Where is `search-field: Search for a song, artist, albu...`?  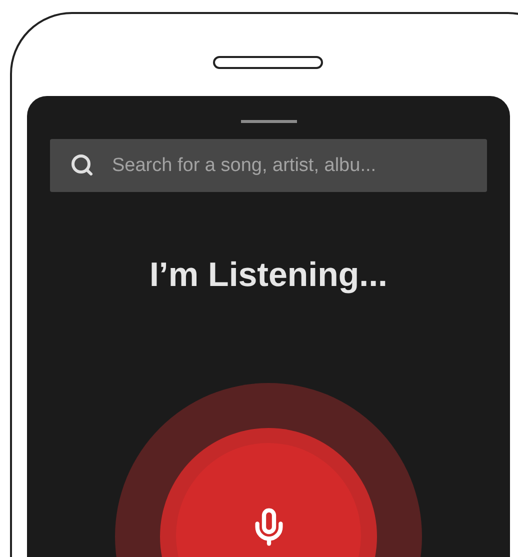 search-field: Search for a song, artist, albu... is located at coordinates (268, 165).